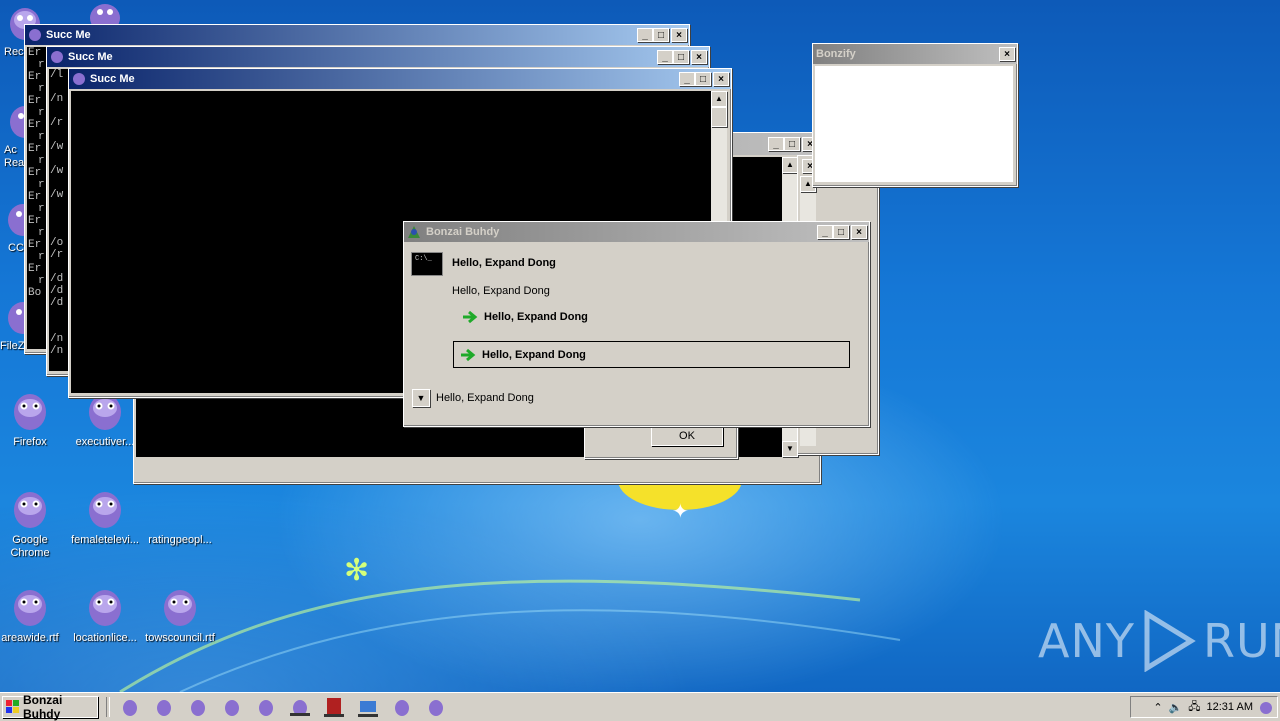 The width and height of the screenshot is (1280, 721). Describe the element at coordinates (421, 398) in the screenshot. I see `expand-details-button: ▼` at that location.